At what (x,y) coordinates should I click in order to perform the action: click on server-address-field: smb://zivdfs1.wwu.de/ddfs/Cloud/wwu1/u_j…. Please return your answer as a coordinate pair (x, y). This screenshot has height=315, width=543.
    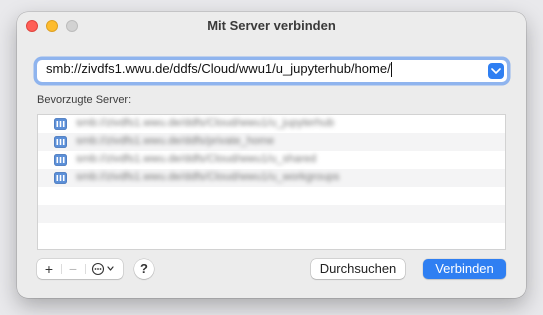
    Looking at the image, I should click on (272, 71).